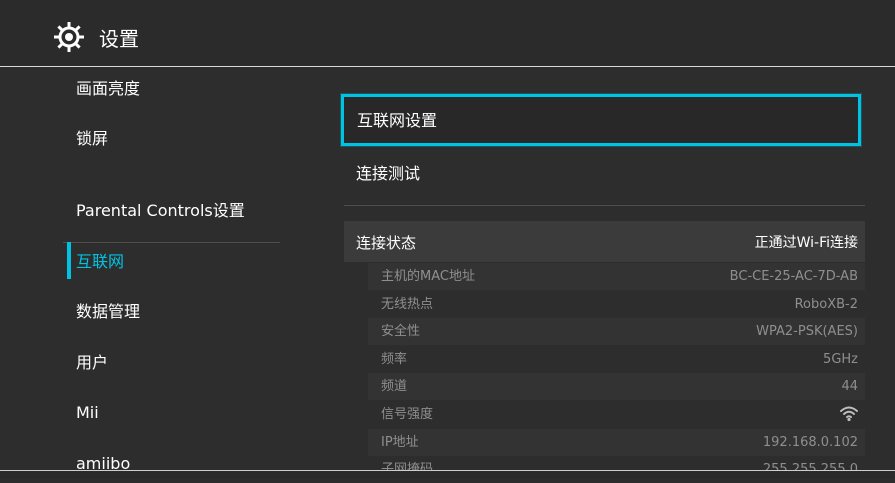 This screenshot has width=895, height=483. I want to click on sidebar-selection-indicator, so click(69, 260).